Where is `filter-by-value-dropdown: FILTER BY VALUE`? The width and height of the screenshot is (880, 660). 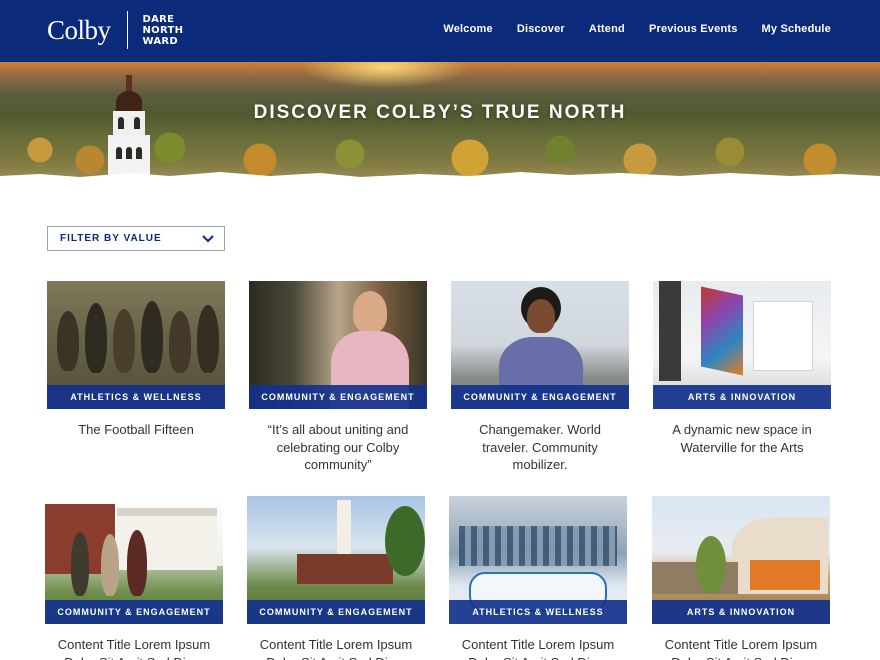 filter-by-value-dropdown: FILTER BY VALUE is located at coordinates (136, 238).